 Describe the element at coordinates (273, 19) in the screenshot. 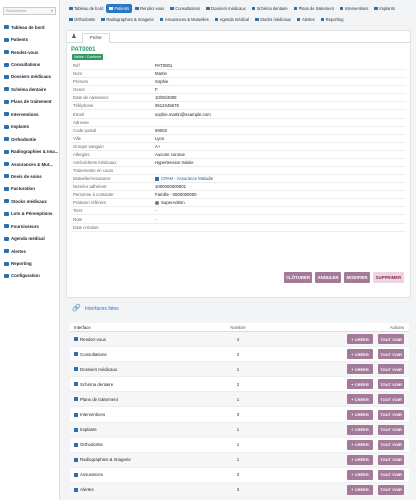

I see `tab-stocks-medicaux: Stocks médicaux` at that location.